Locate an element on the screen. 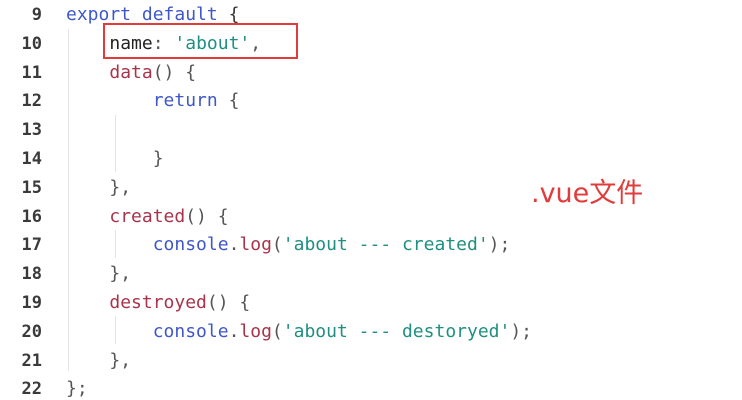 The image size is (742, 400). code-token: 'about --- created' is located at coordinates (385, 245).